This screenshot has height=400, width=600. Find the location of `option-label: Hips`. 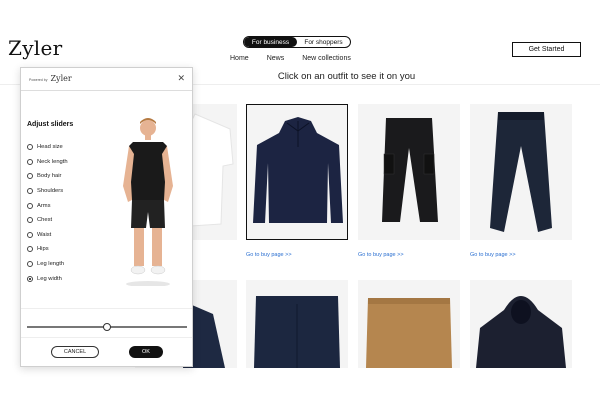

option-label: Hips is located at coordinates (43, 249).